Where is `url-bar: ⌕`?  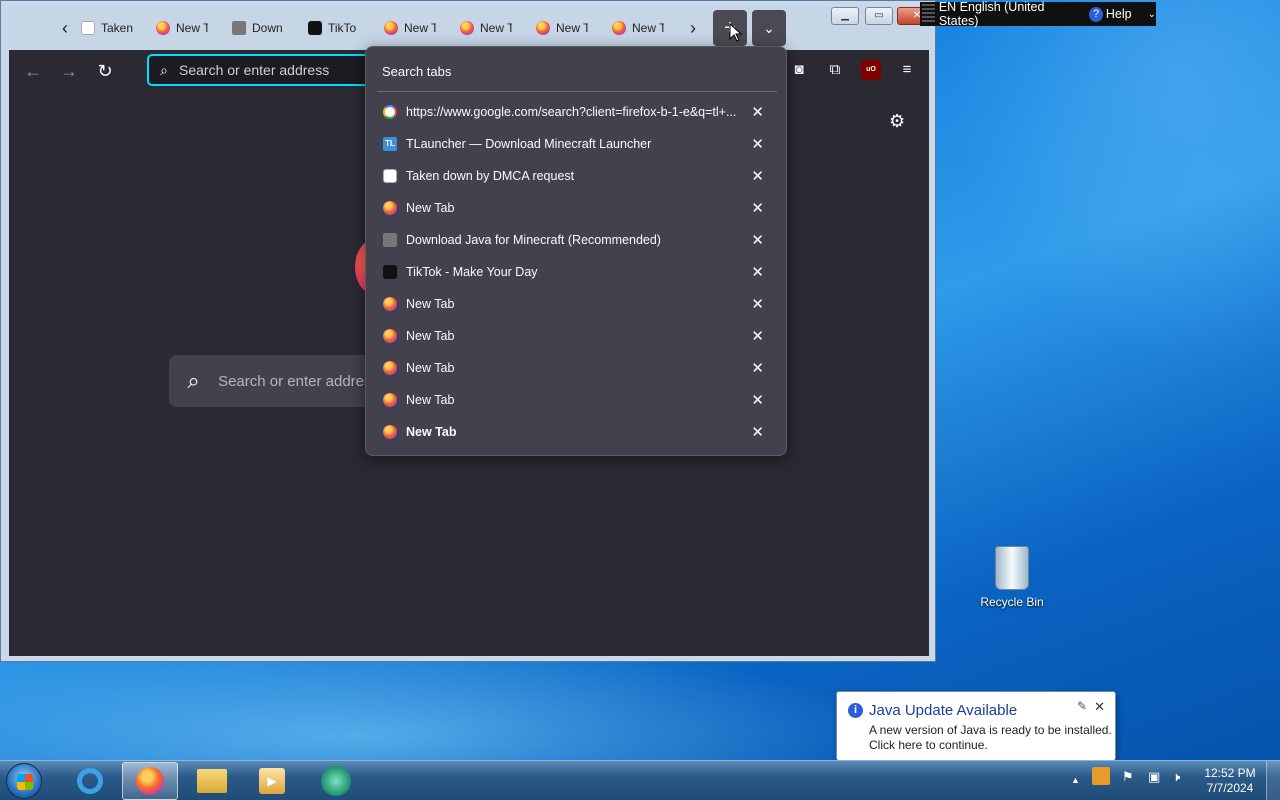 url-bar: ⌕ is located at coordinates (263, 70).